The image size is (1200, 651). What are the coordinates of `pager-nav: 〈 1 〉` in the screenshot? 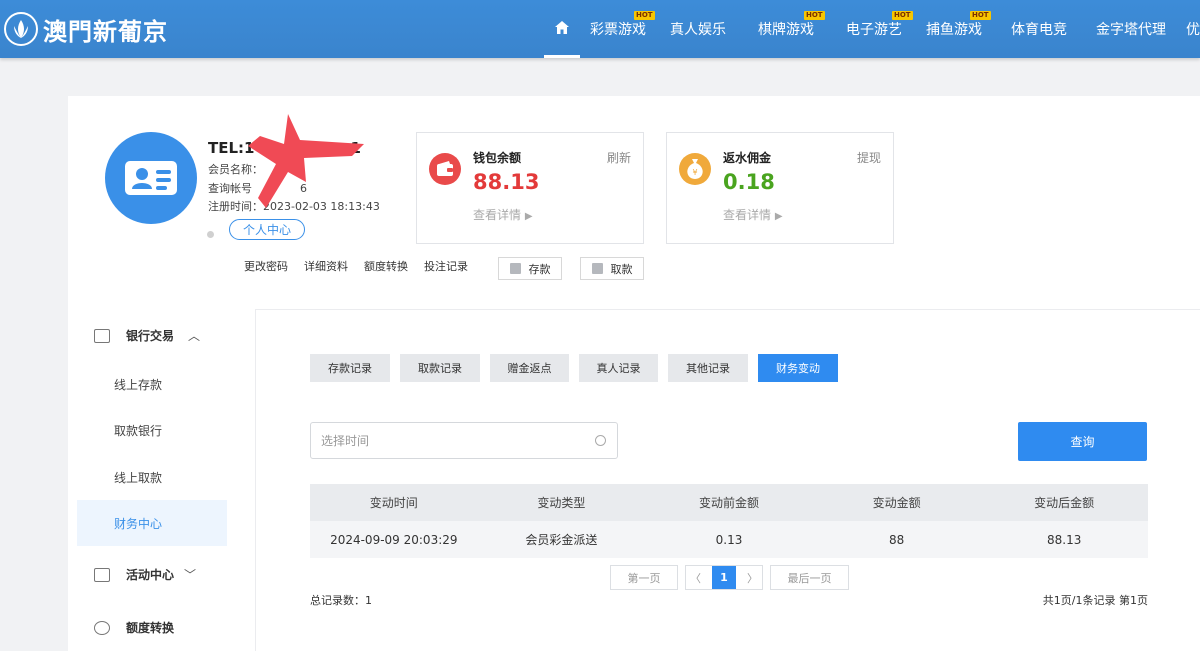 It's located at (724, 577).